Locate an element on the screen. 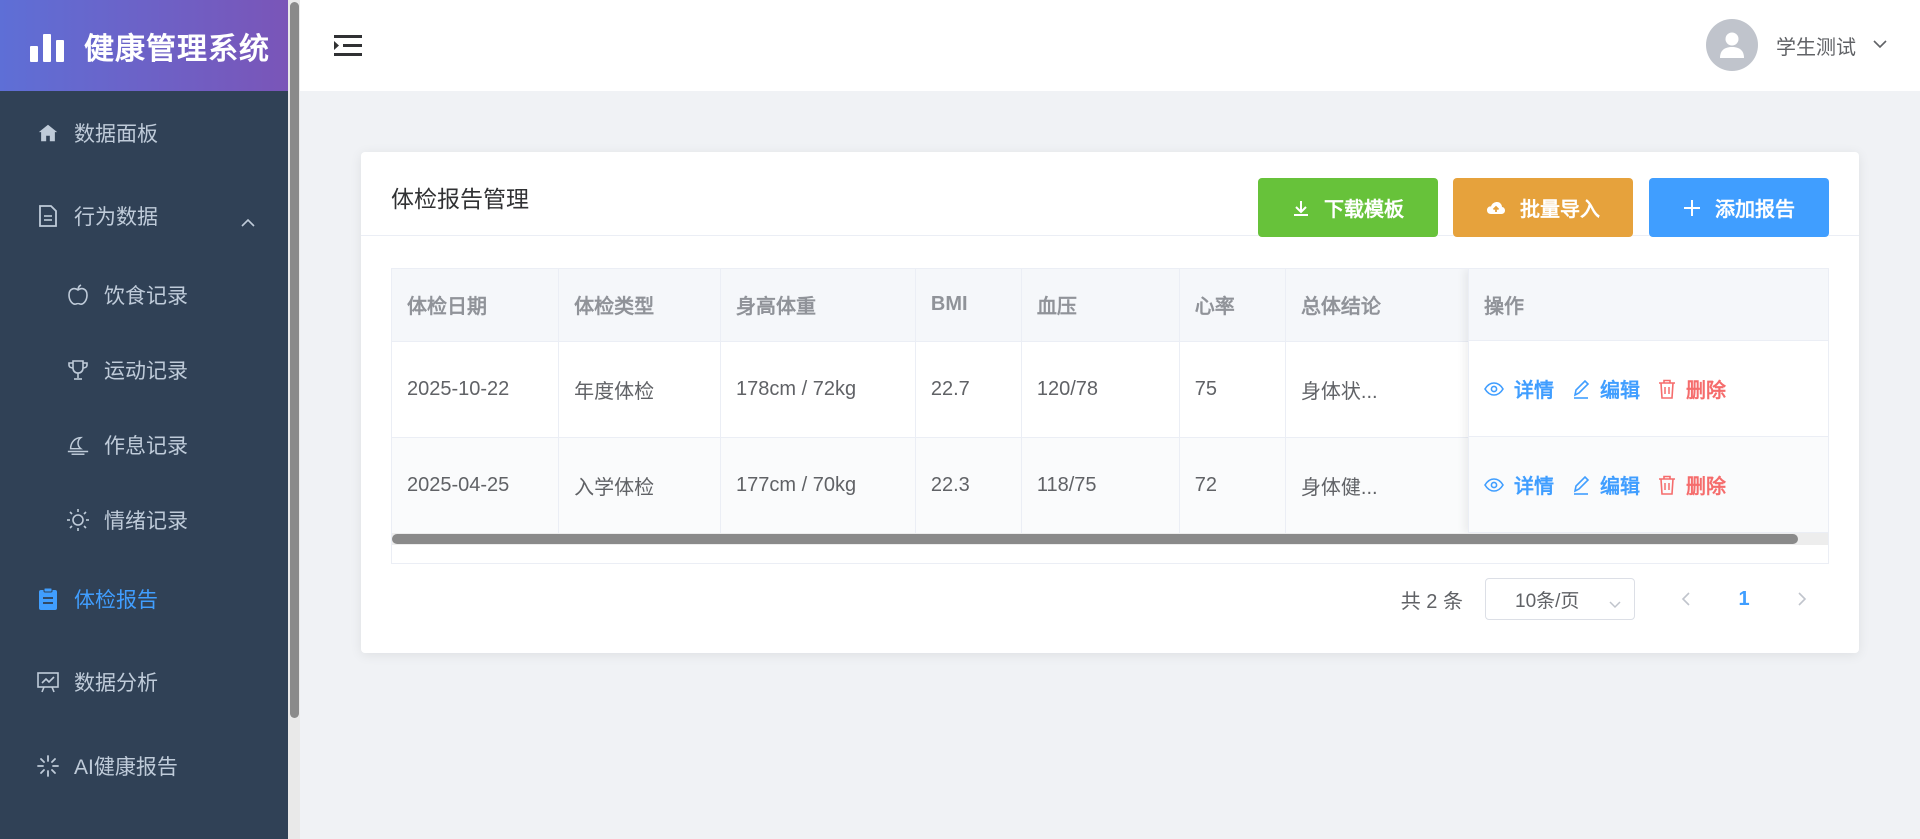  chevron-left-icon is located at coordinates (1685, 599).